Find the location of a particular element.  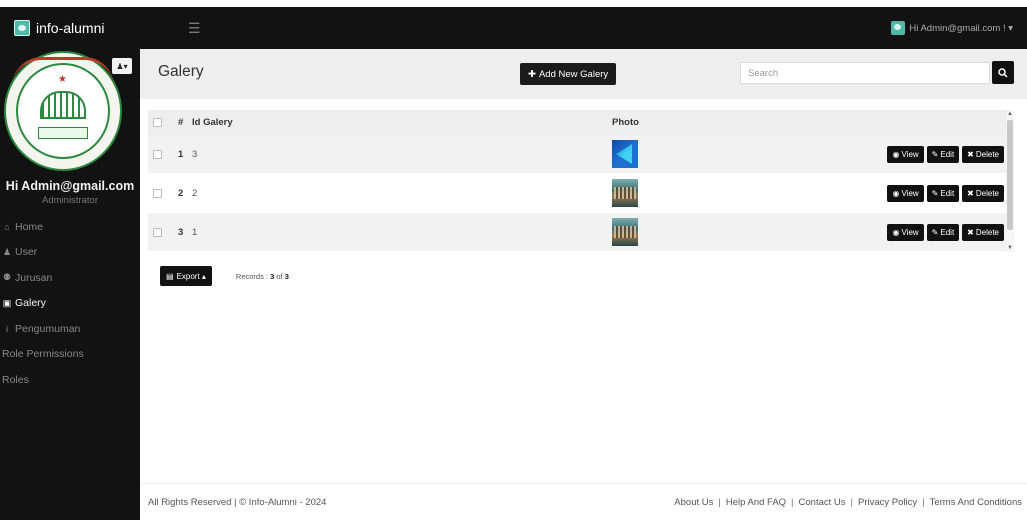

table-row: 1 3 ◉ View ✎ Edit ✖ Delete is located at coordinates (581, 154).